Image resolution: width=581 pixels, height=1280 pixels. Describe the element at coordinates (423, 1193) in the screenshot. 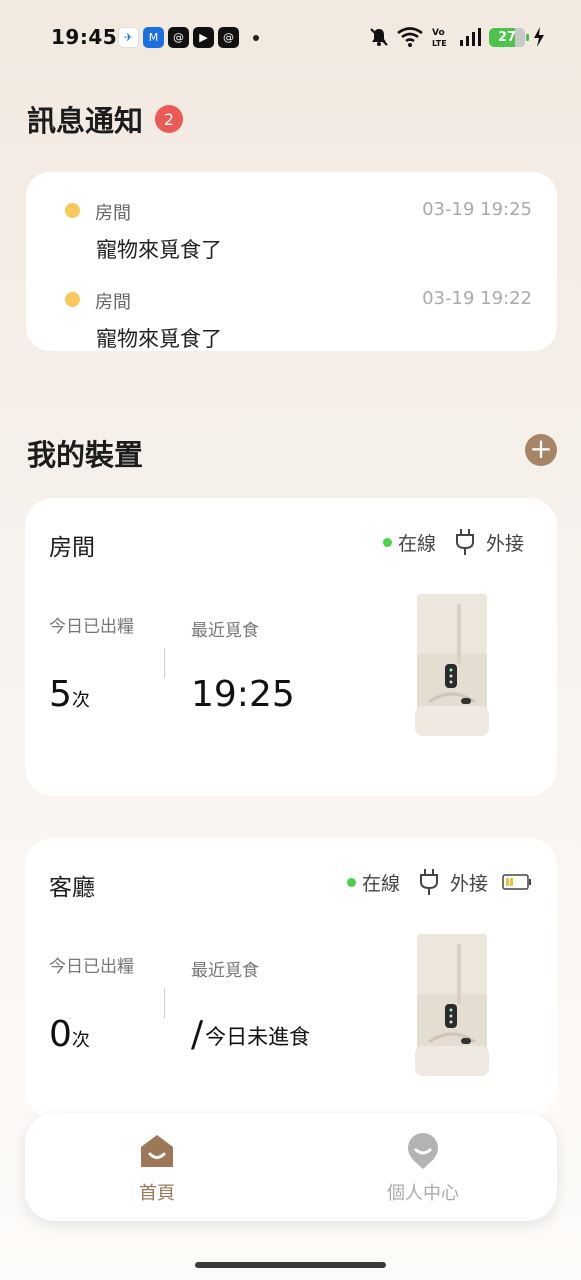

I see `nav-profile-label: 個人中心` at that location.